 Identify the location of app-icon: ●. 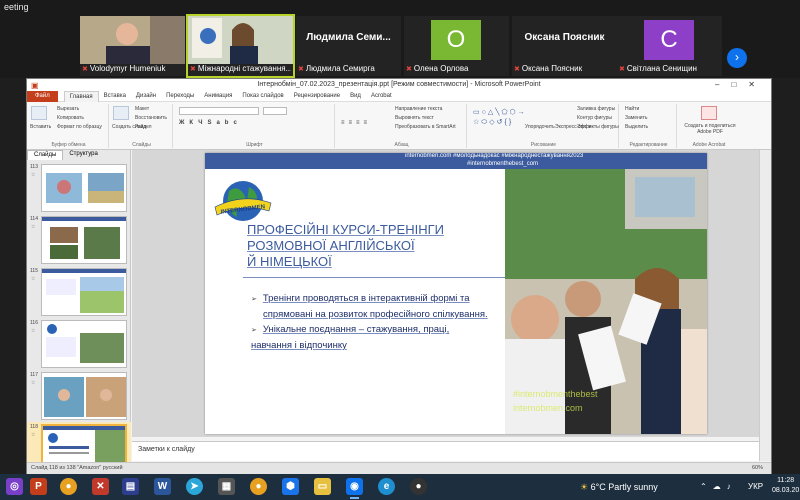
(418, 486).